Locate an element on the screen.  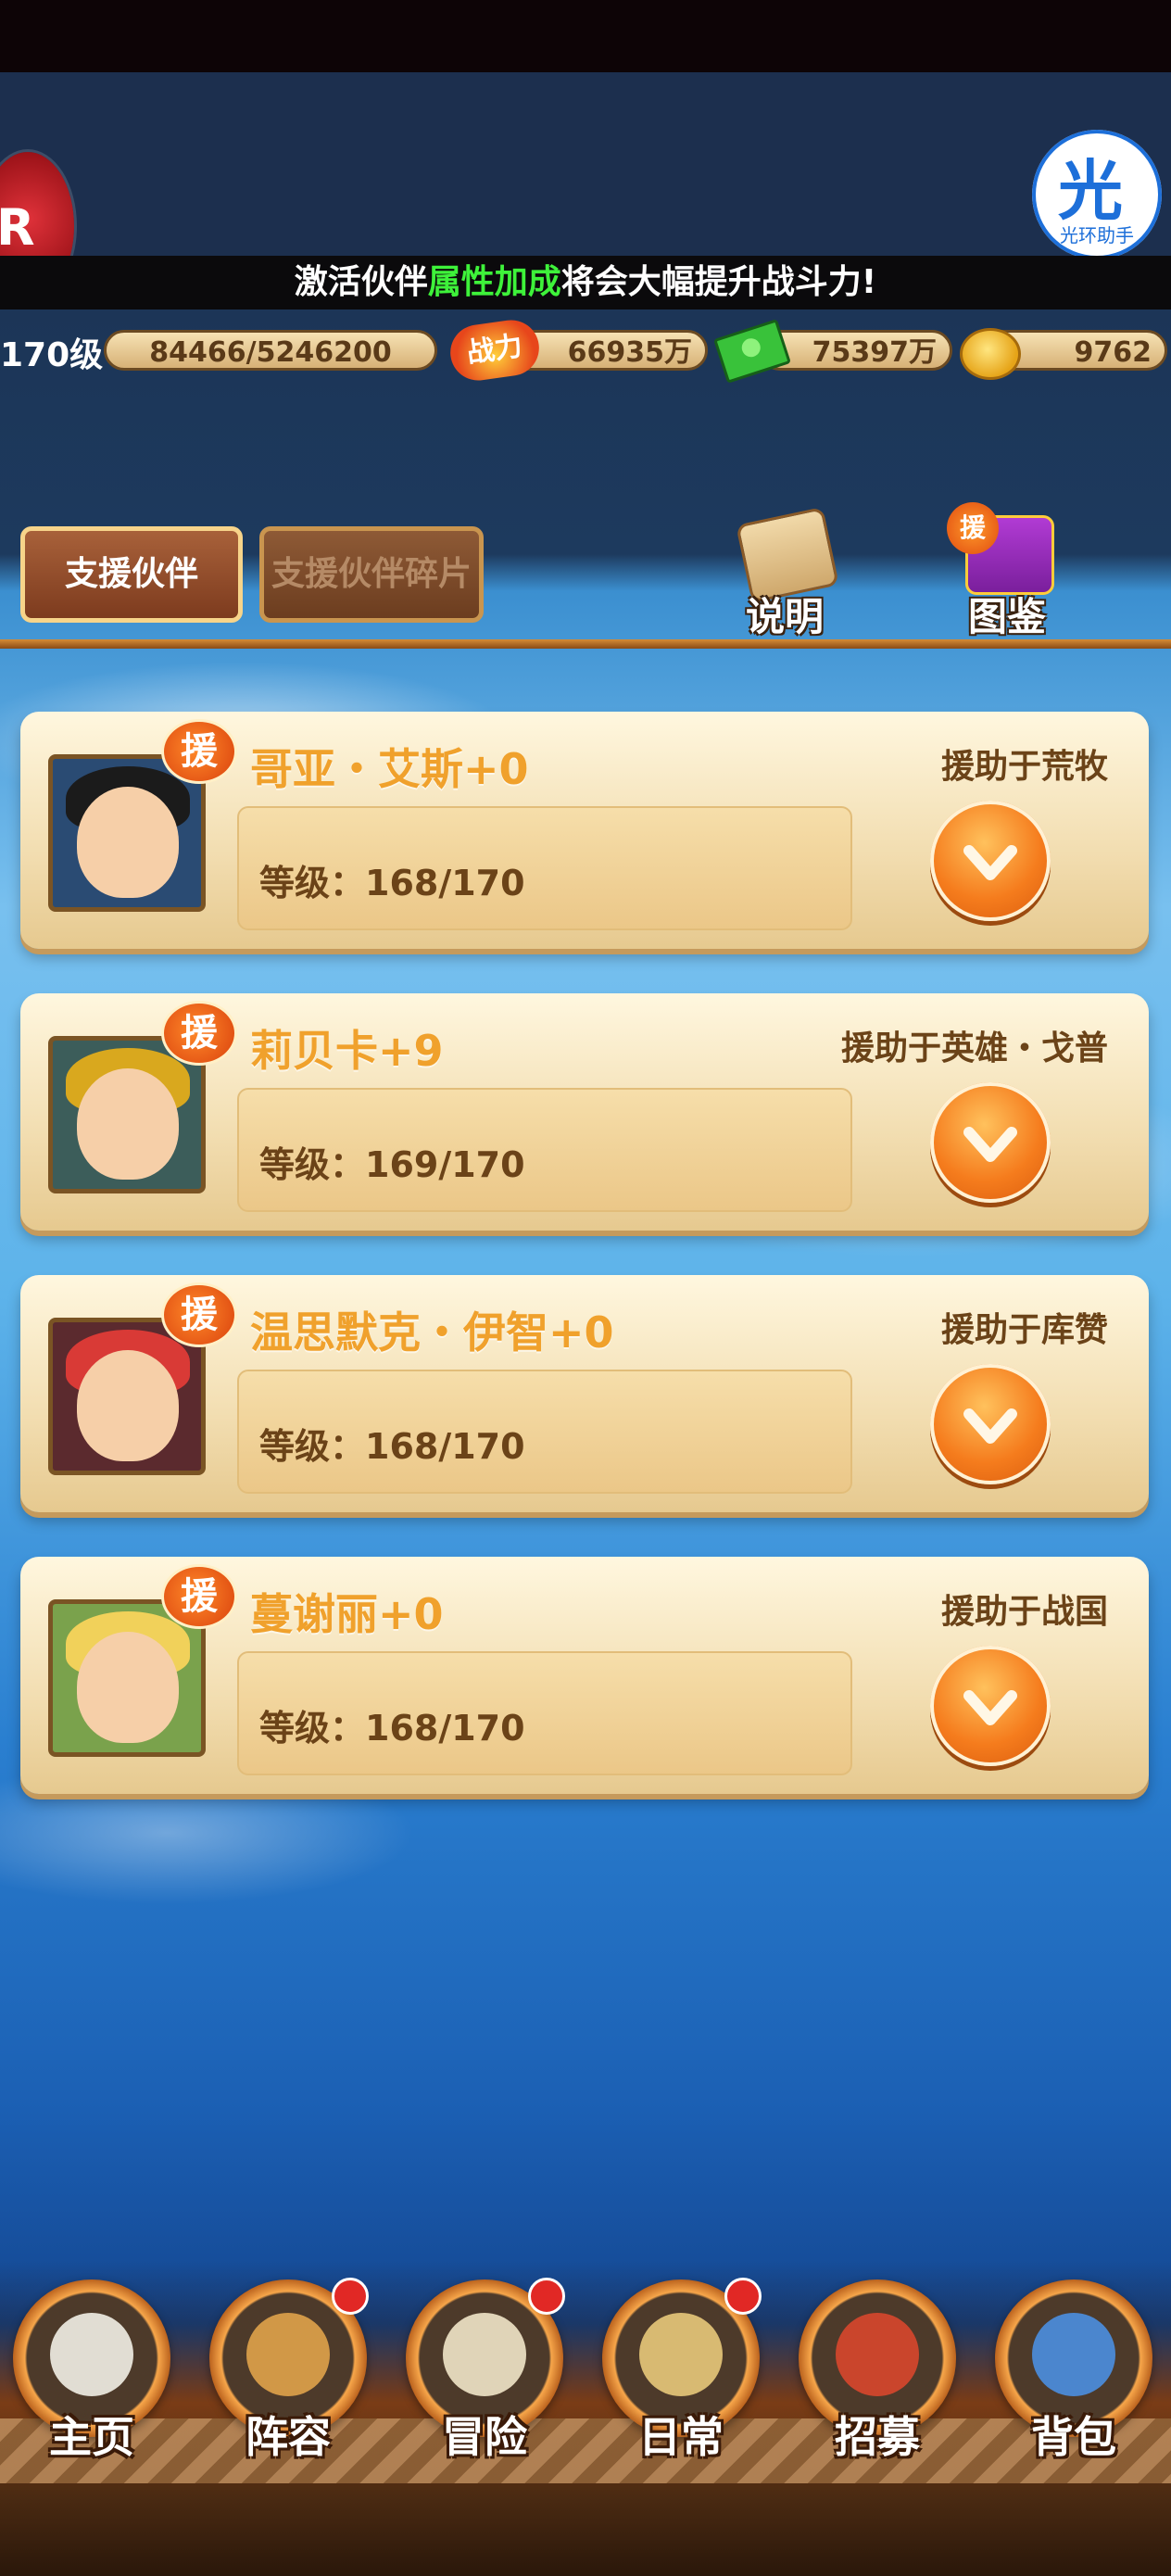
helper-caption: 光环助手 is located at coordinates (1097, 235).